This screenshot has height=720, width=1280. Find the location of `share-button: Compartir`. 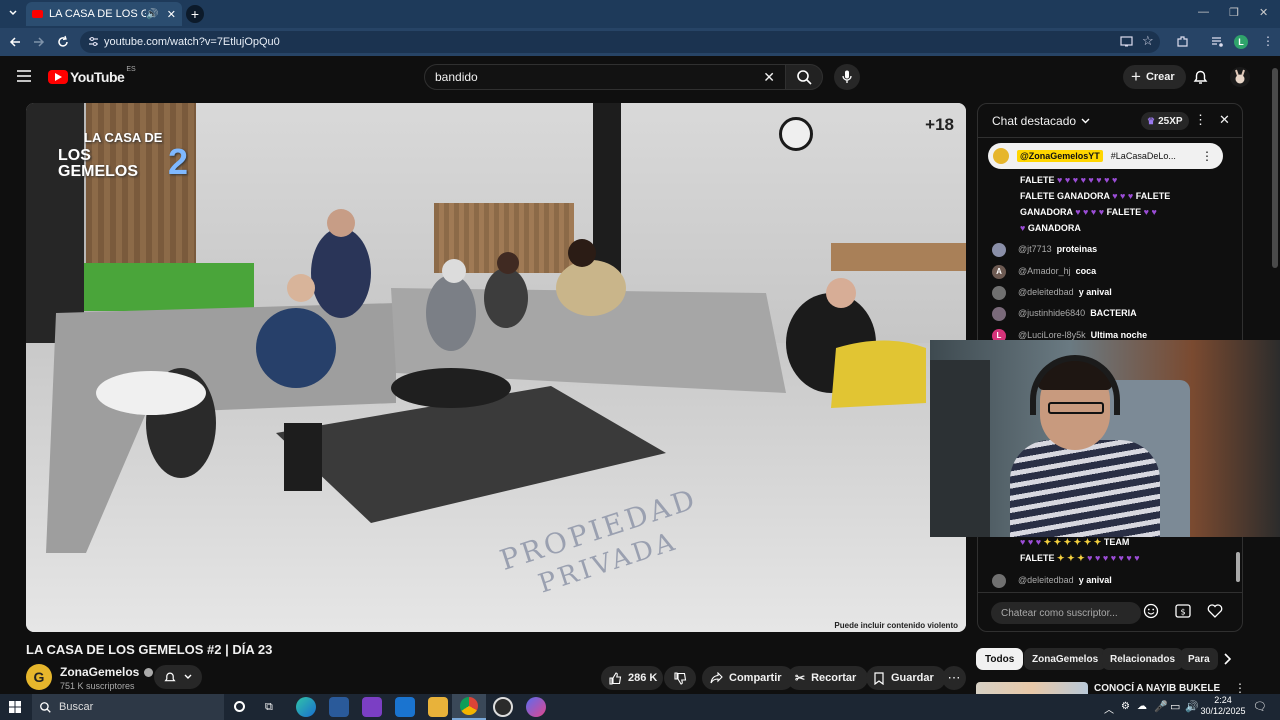

share-button: Compartir is located at coordinates (748, 678).